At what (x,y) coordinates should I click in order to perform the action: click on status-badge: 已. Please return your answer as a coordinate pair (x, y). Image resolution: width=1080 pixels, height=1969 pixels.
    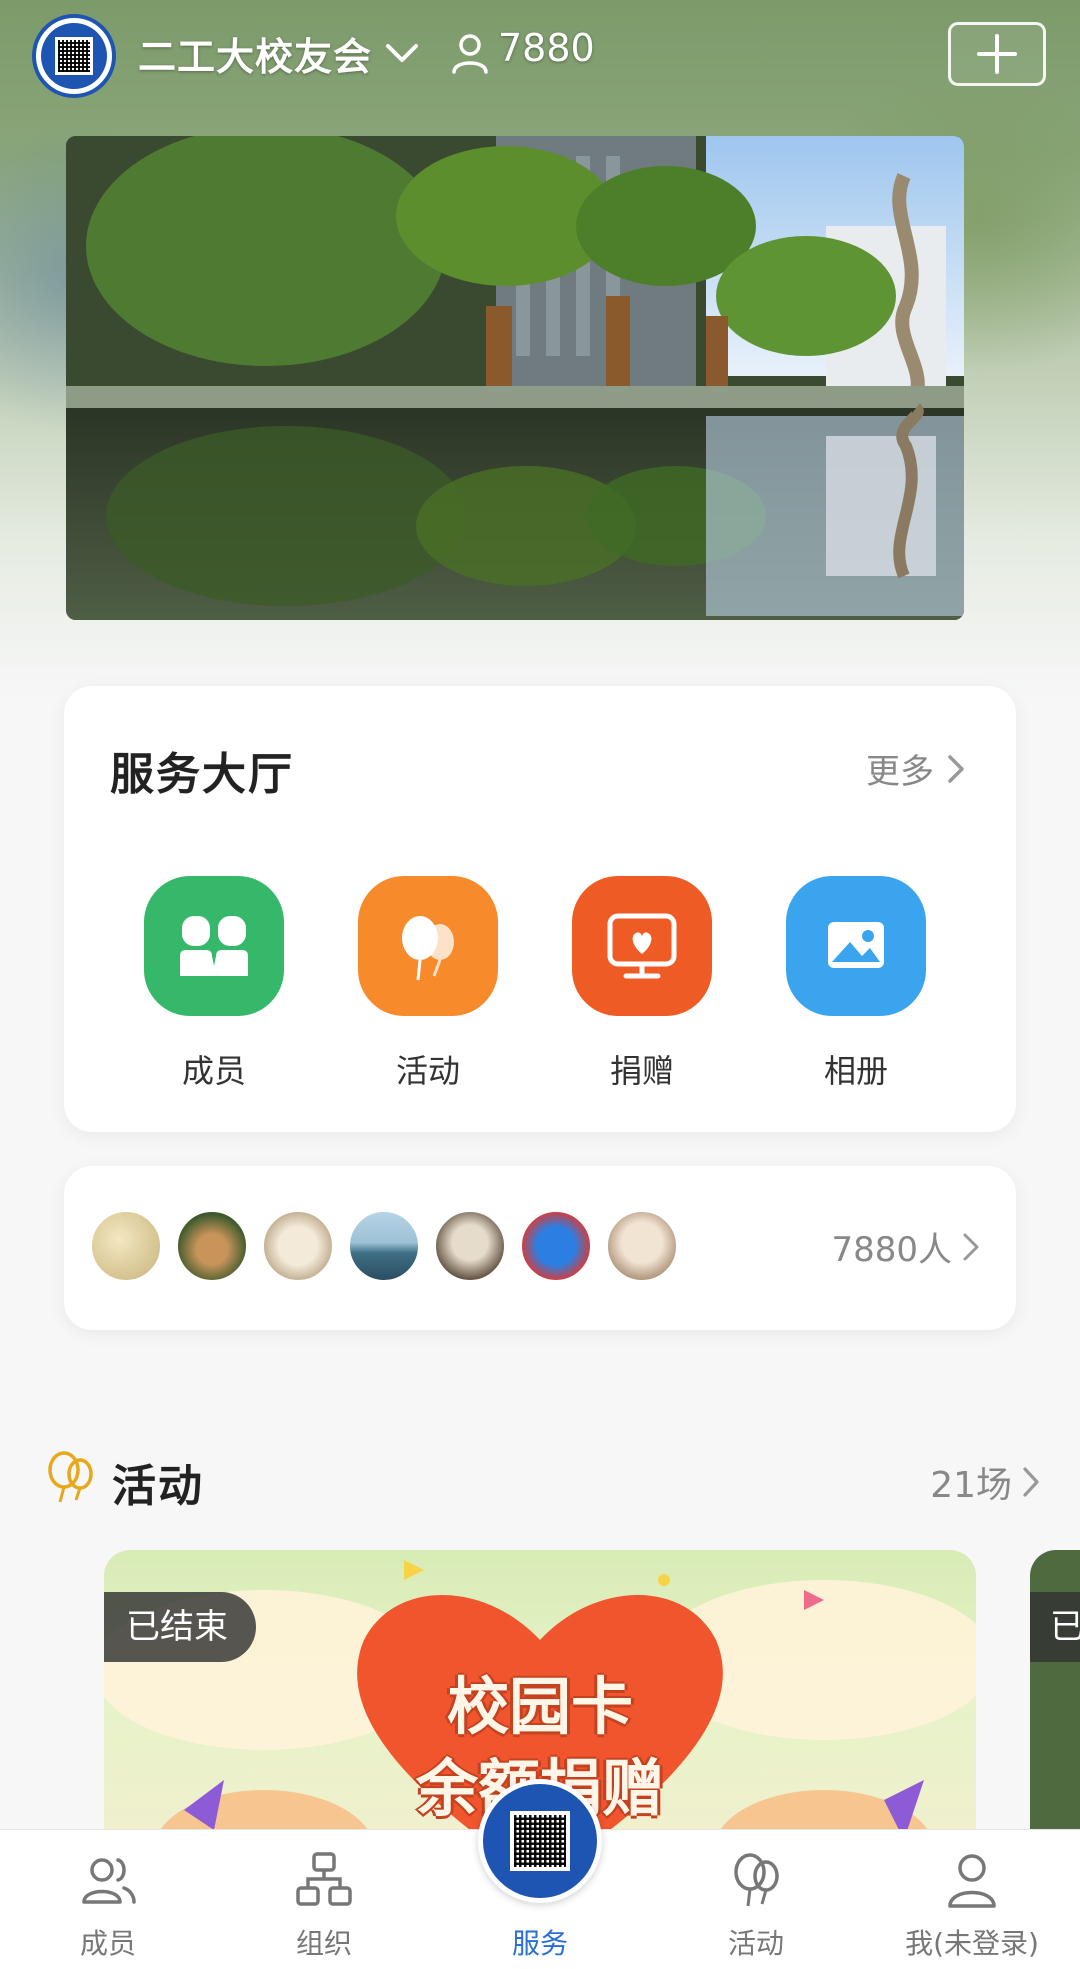
    Looking at the image, I should click on (1055, 1627).